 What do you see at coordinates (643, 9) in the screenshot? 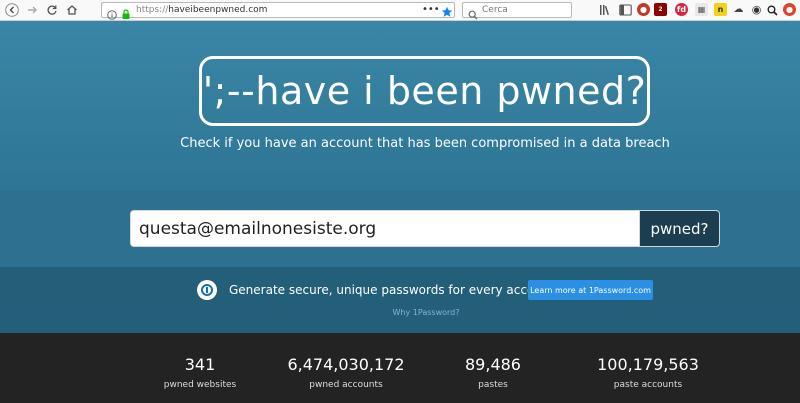
I see `adblock-extension-icon: ●` at bounding box center [643, 9].